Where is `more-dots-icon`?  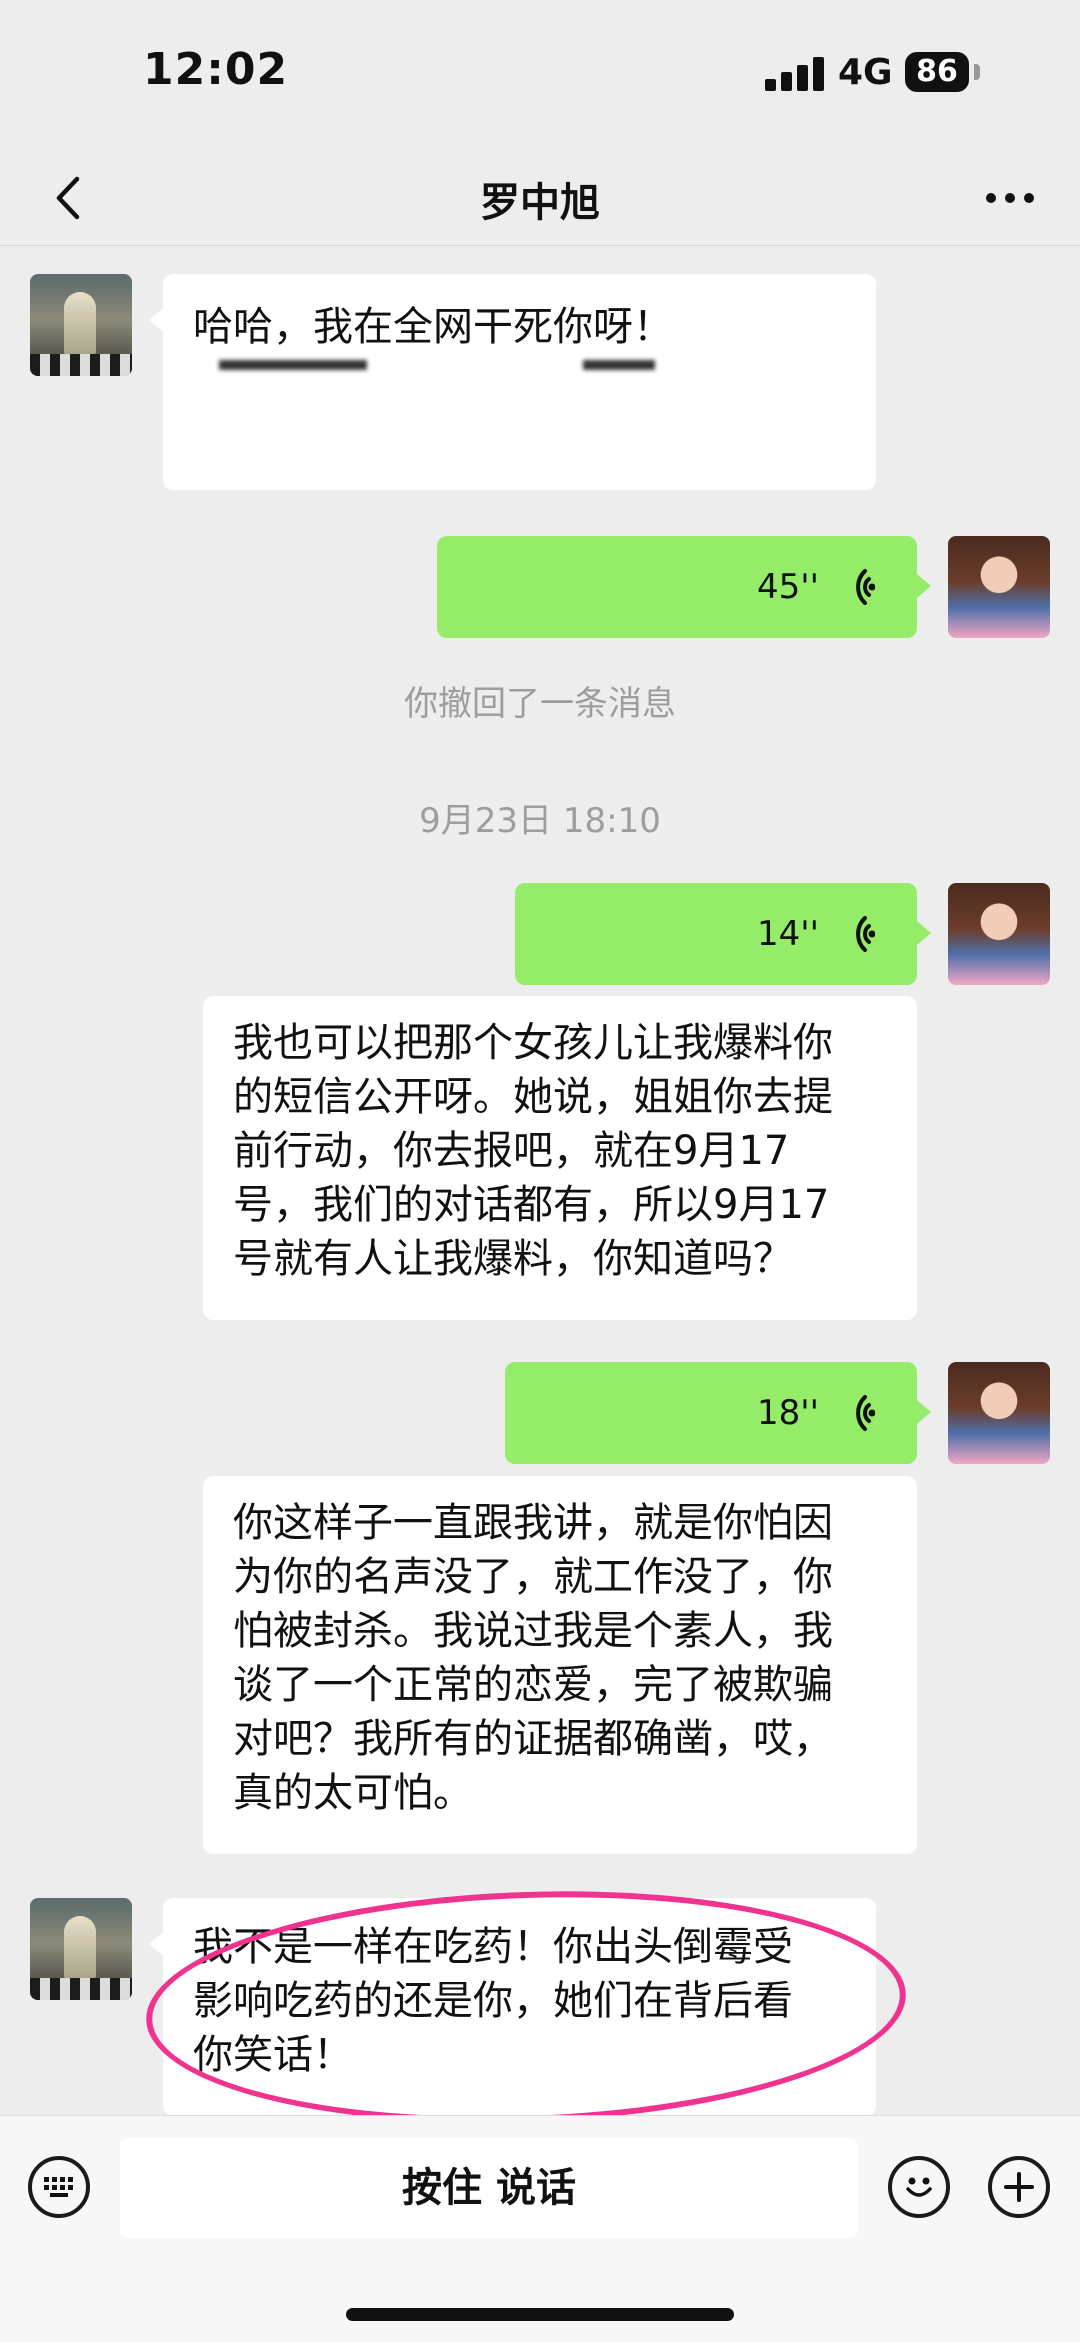
more-dots-icon is located at coordinates (1010, 198).